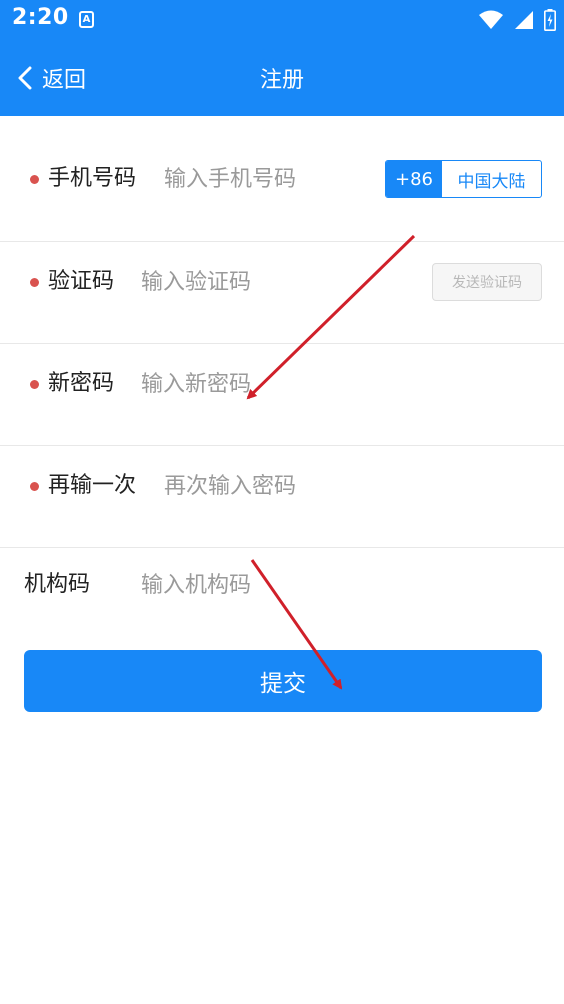 This screenshot has height=1004, width=564. I want to click on wifi-icon, so click(491, 19).